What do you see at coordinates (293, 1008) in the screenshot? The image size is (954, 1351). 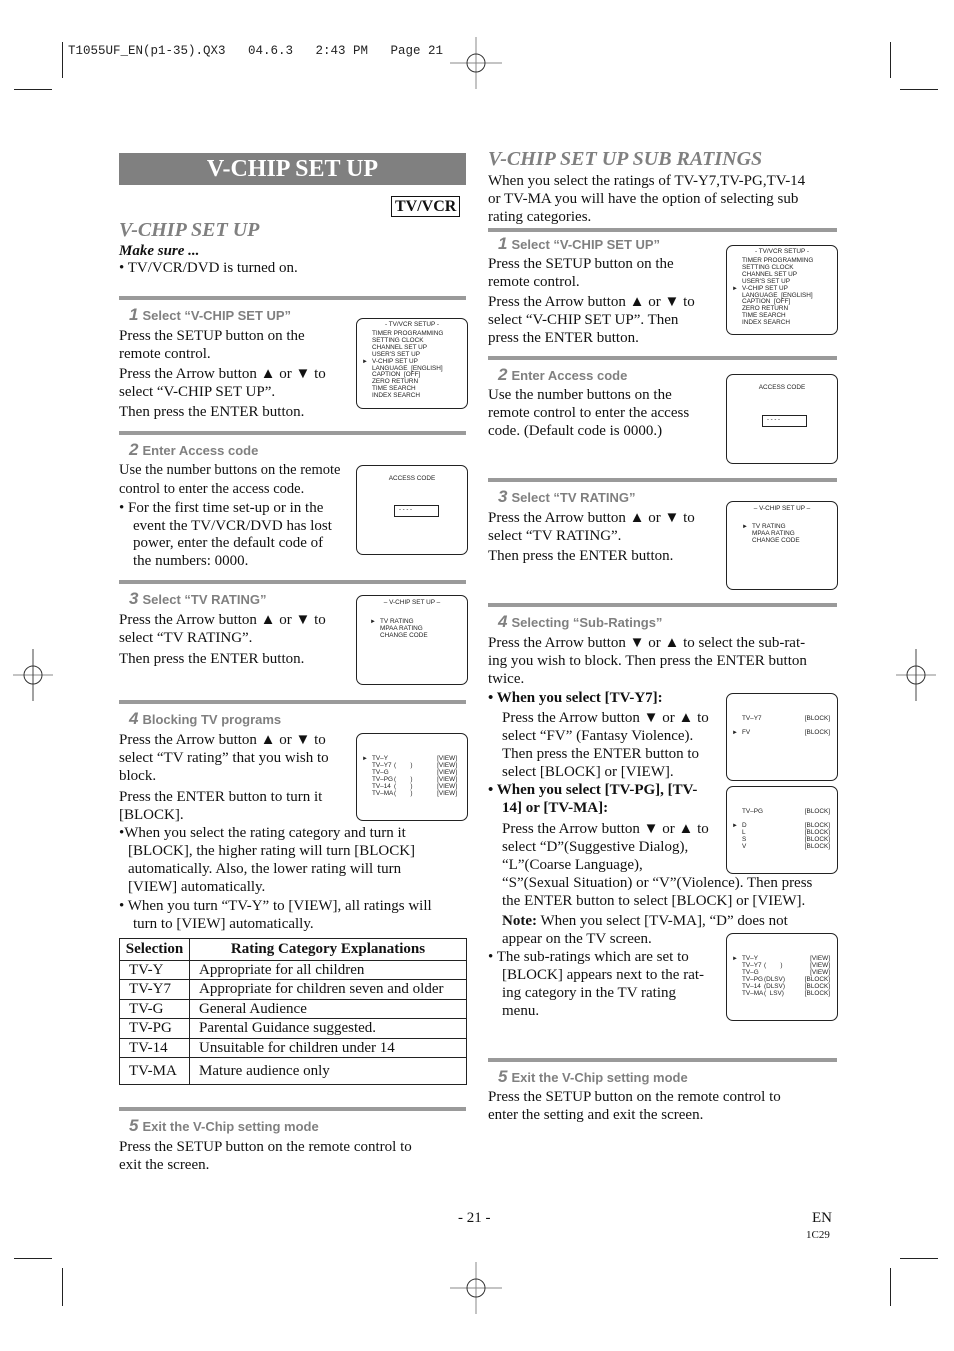 I see `table-row: TV-G General Audience` at bounding box center [293, 1008].